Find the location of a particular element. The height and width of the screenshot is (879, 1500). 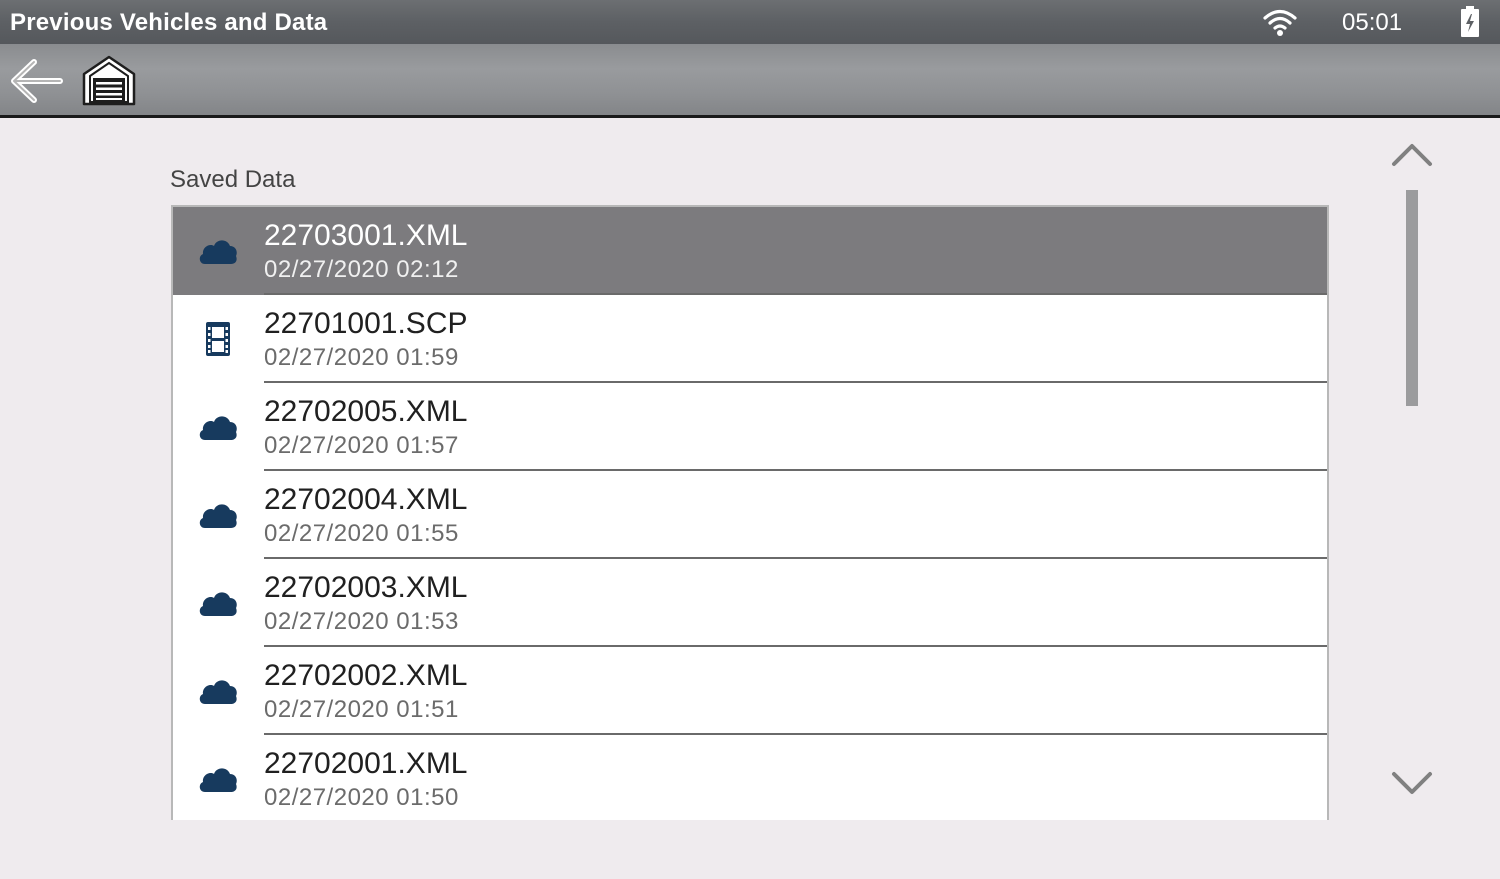

file-name: 22703001.XML is located at coordinates (366, 235).